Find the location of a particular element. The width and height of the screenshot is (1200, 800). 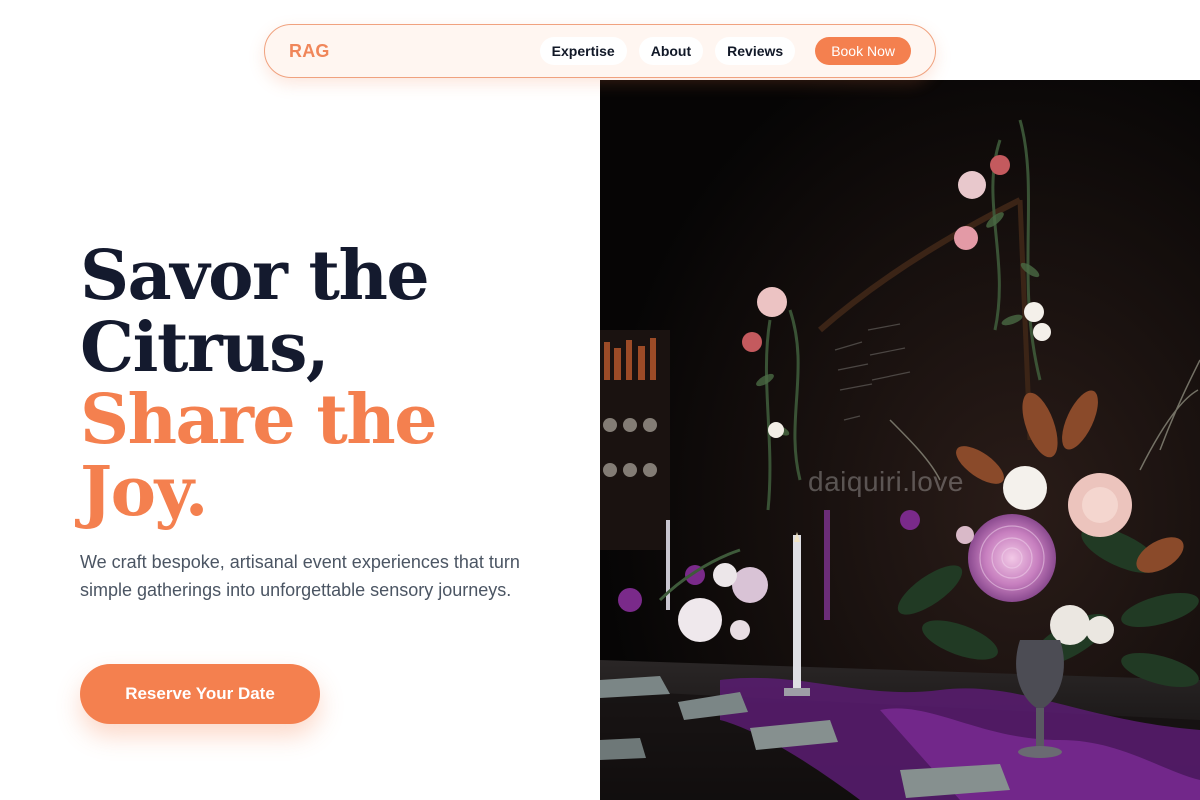

reserve-date-button: Reserve Your Date is located at coordinates (200, 694).